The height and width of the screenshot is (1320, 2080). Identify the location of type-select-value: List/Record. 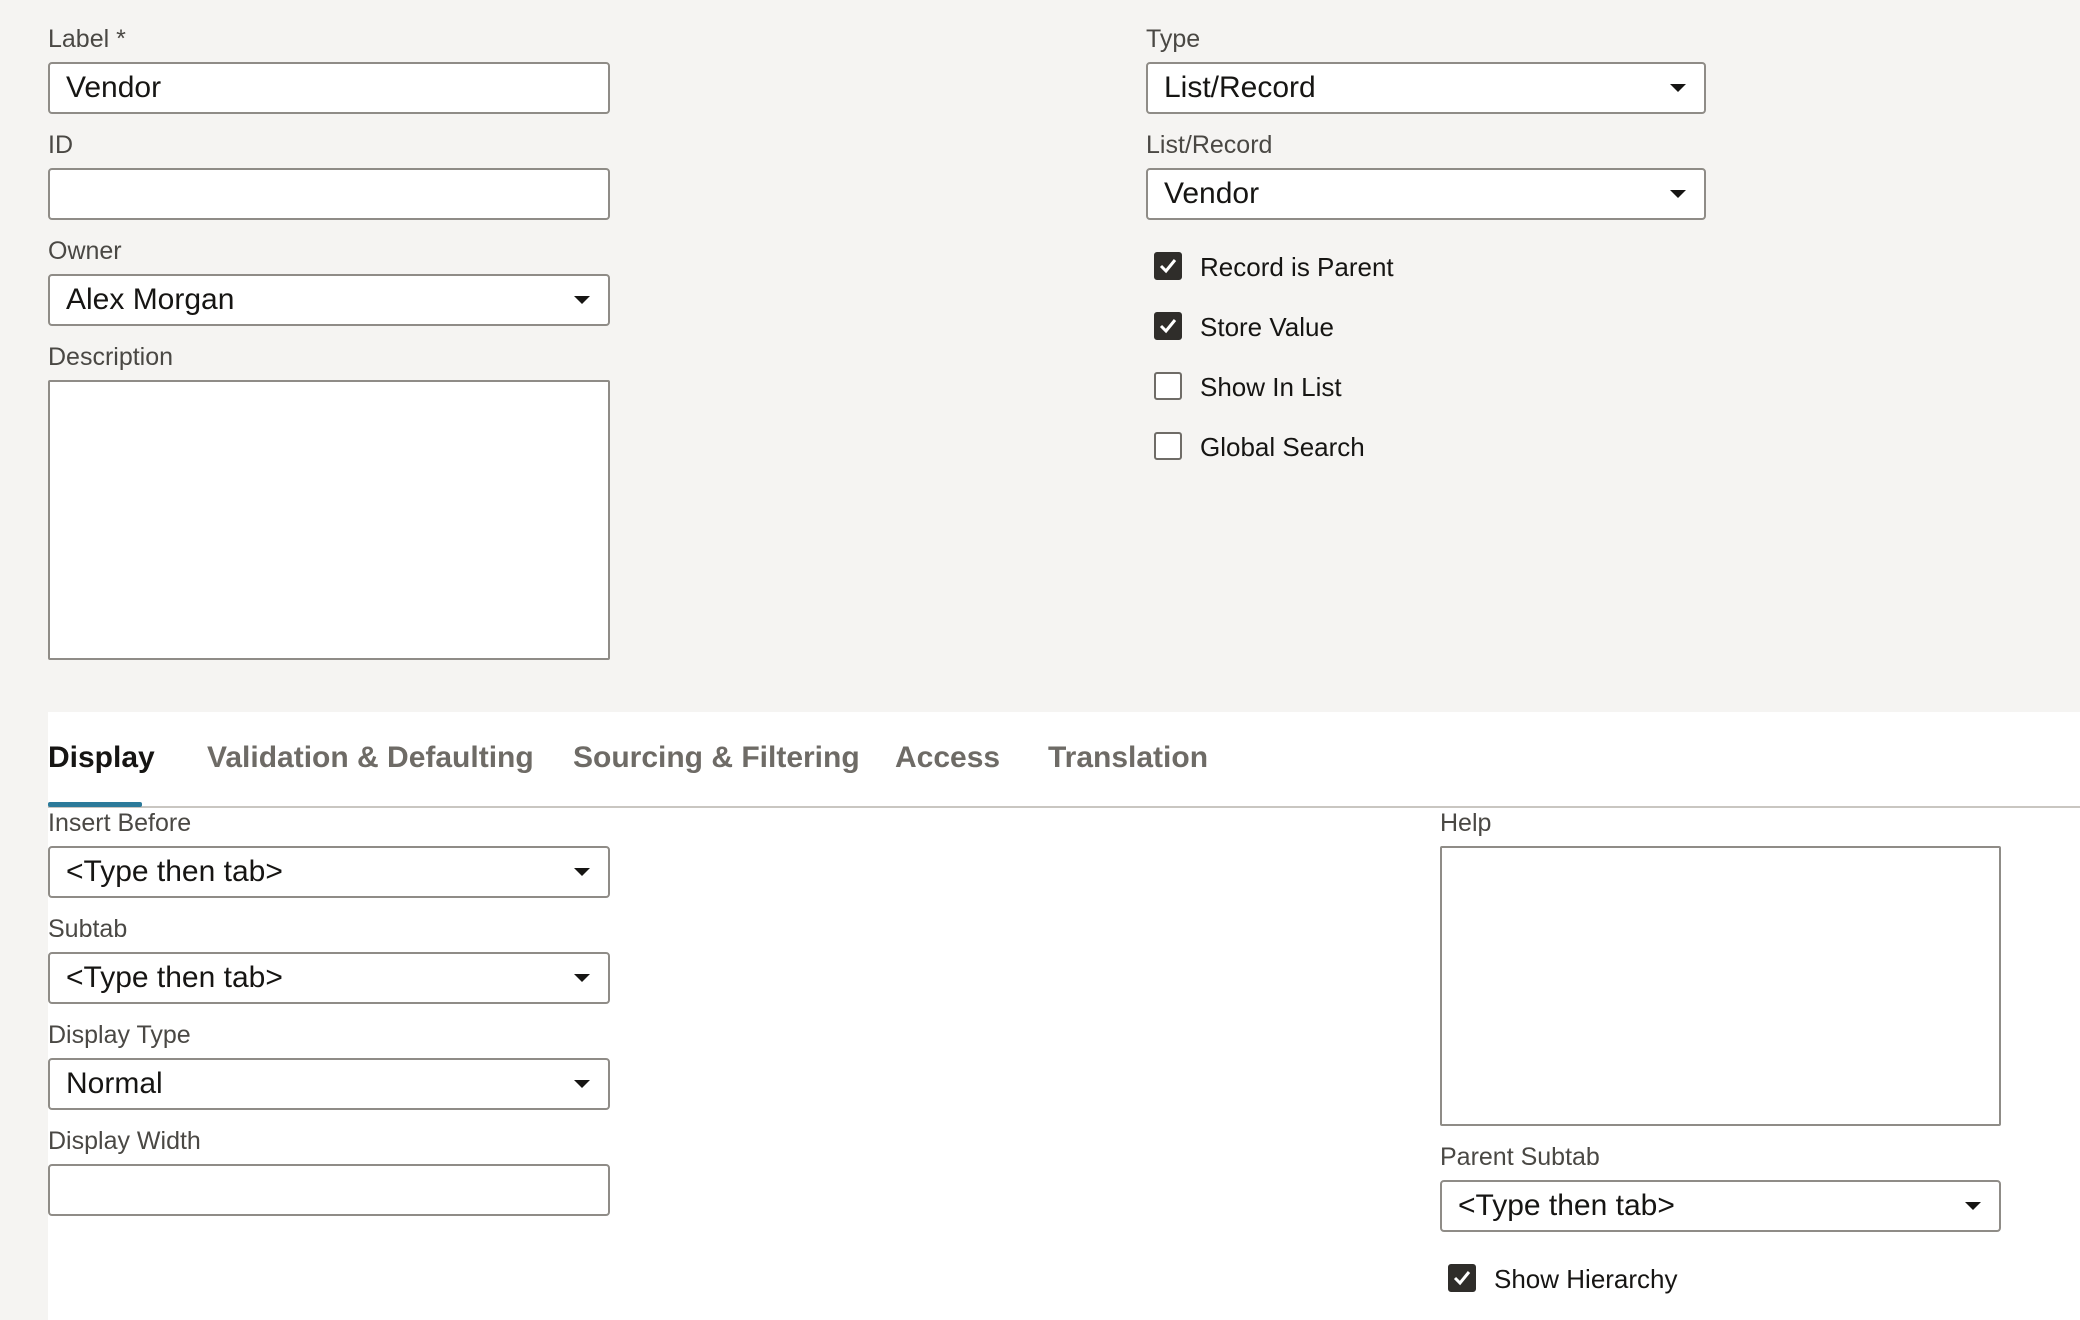
(1240, 87).